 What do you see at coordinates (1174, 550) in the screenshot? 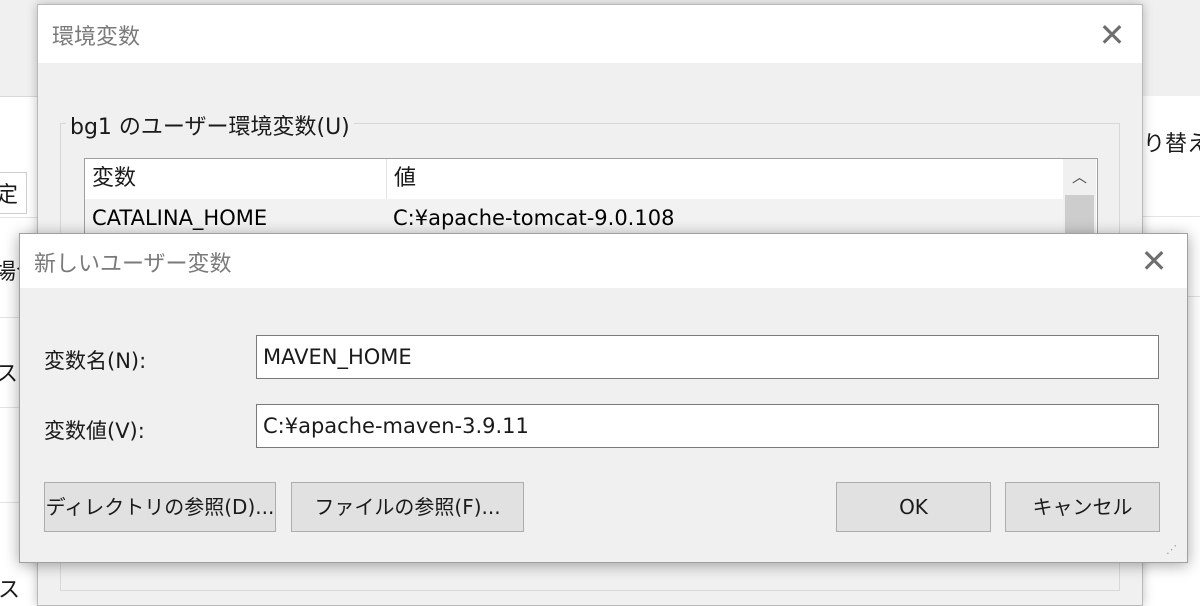
I see `resize-grip-icon: ⋰` at bounding box center [1174, 550].